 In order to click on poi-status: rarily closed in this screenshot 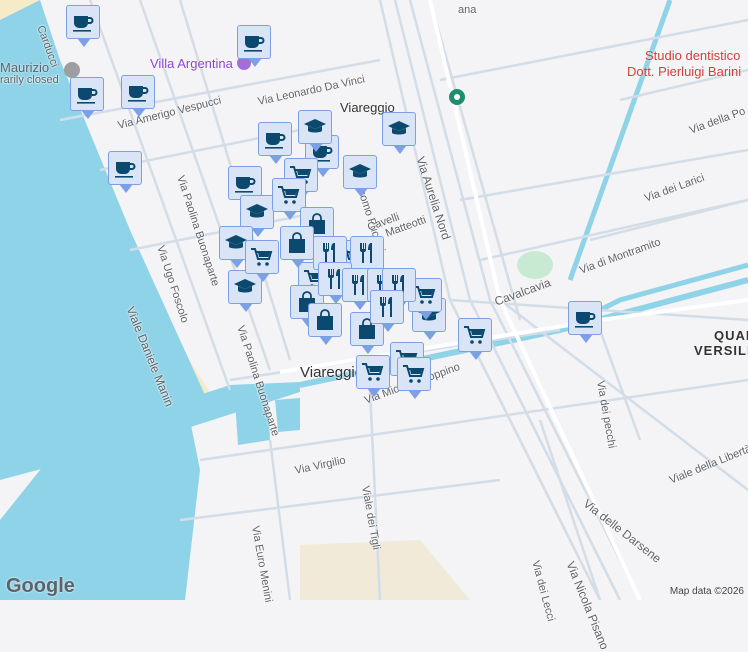, I will do `click(29, 80)`.